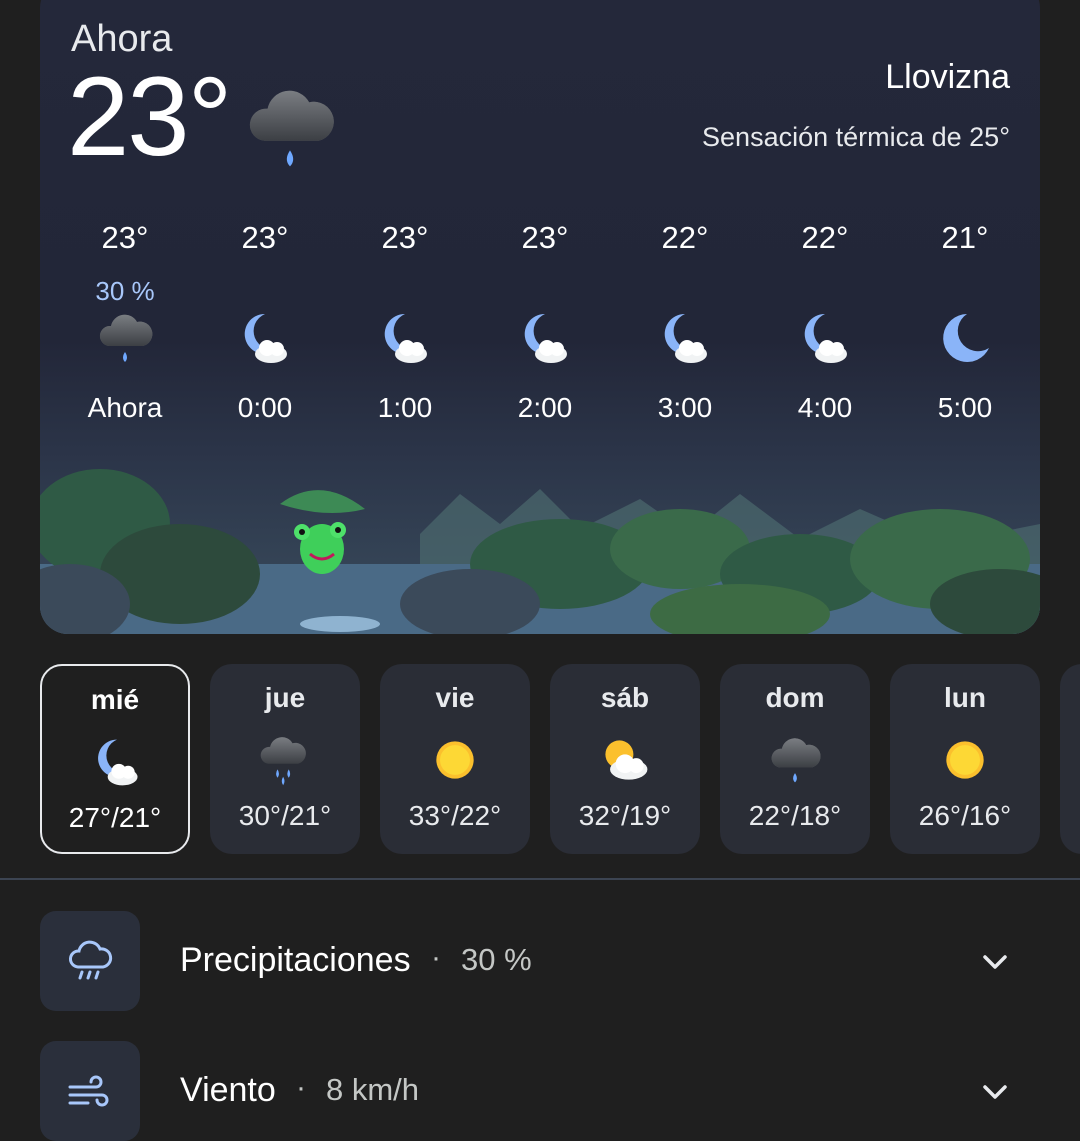 The height and width of the screenshot is (1141, 1080). I want to click on day-card: jue 30°/21°, so click(285, 759).